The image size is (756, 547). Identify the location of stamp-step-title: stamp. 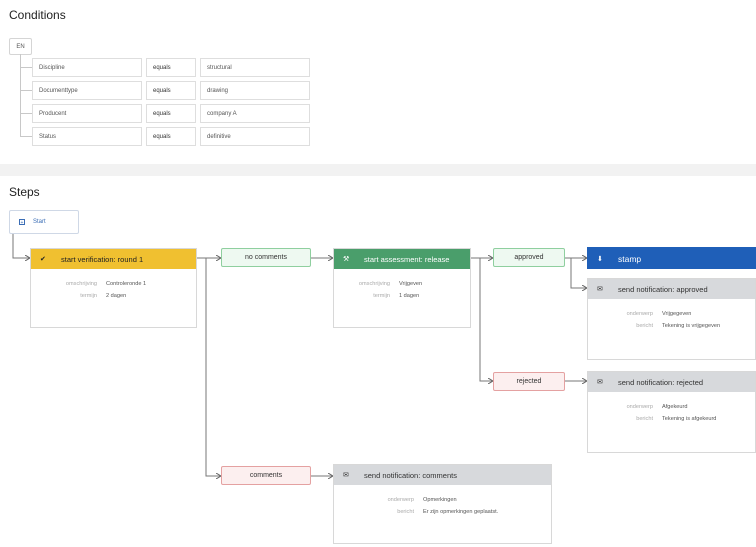
(630, 258).